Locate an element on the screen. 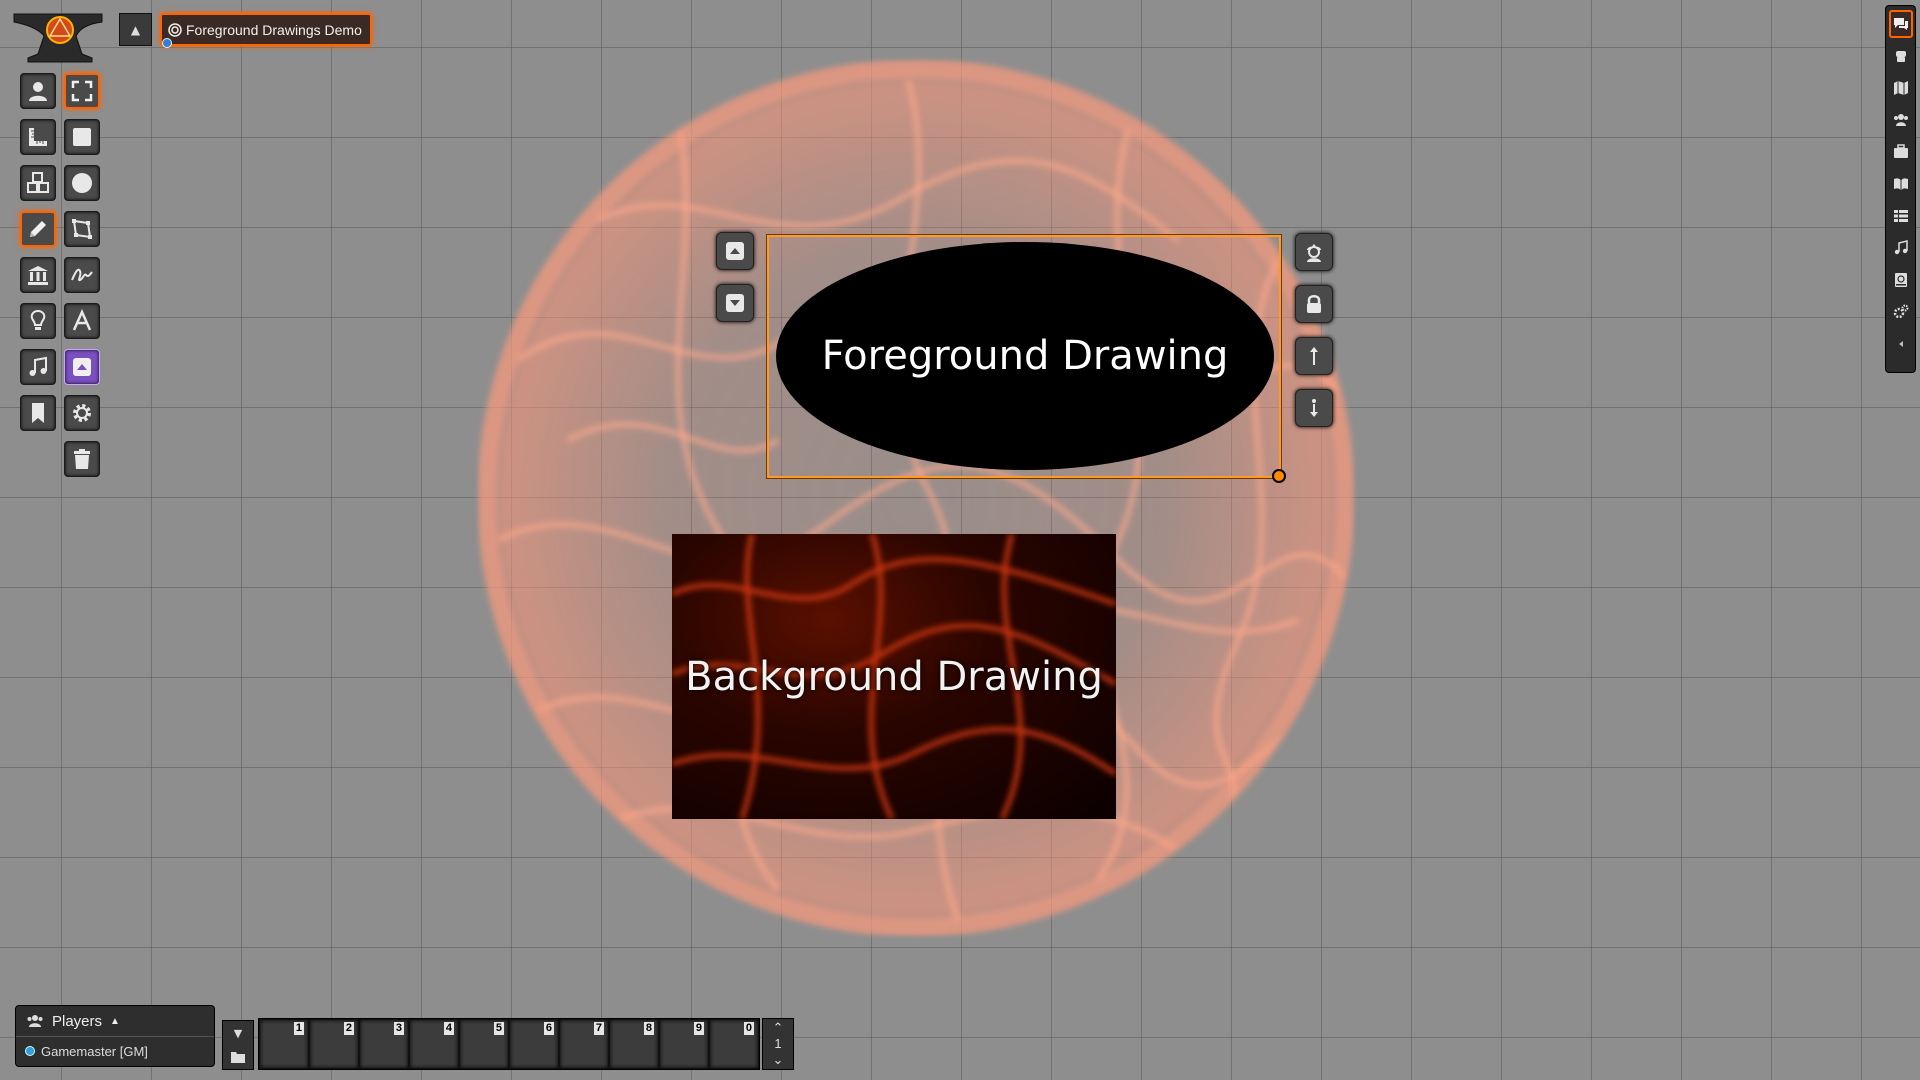  caret-up-icon: ▲ is located at coordinates (135, 29).